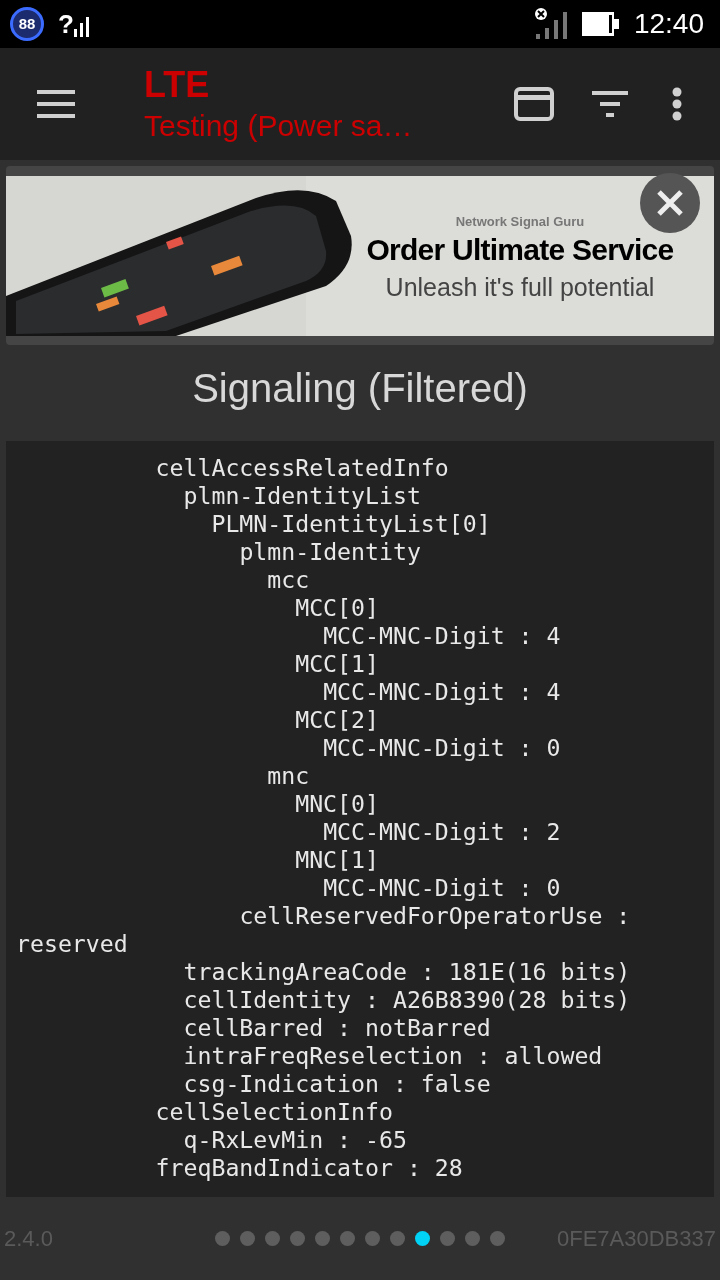 The width and height of the screenshot is (720, 1280). Describe the element at coordinates (550, 24) in the screenshot. I see `no-signal-icon` at that location.